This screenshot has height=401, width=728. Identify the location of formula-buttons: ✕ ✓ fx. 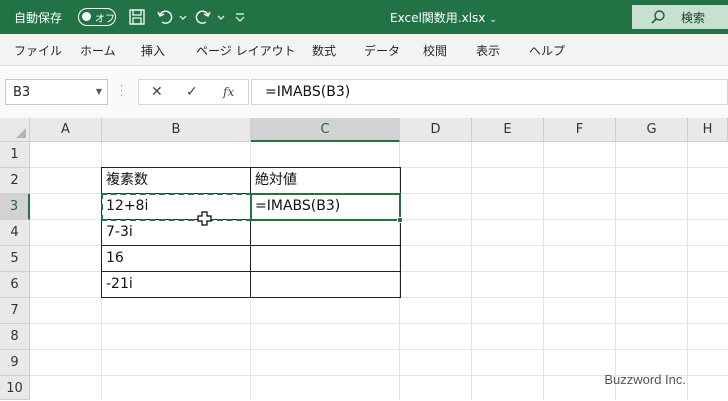
(193, 92).